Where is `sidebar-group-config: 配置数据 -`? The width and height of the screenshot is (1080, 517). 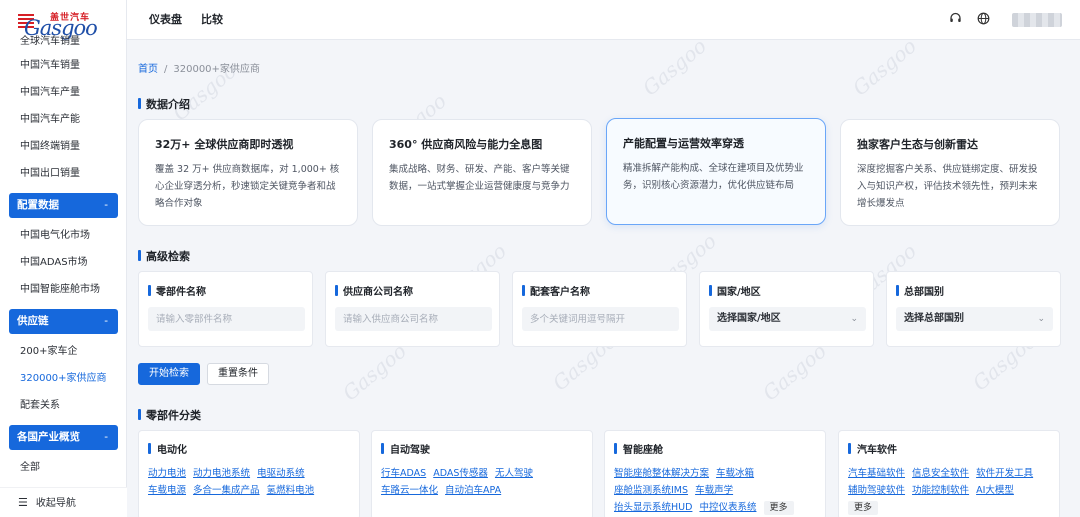 sidebar-group-config: 配置数据 - is located at coordinates (63, 205).